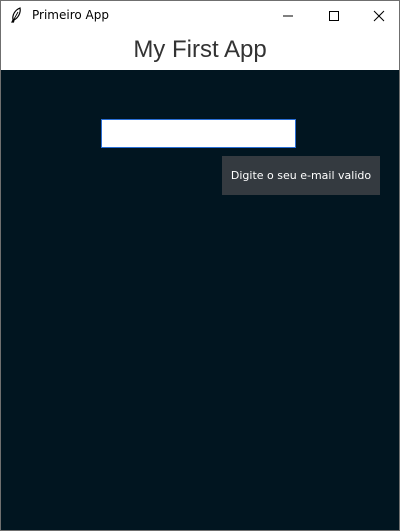 The width and height of the screenshot is (400, 531). Describe the element at coordinates (198, 133) in the screenshot. I see `email-field` at that location.